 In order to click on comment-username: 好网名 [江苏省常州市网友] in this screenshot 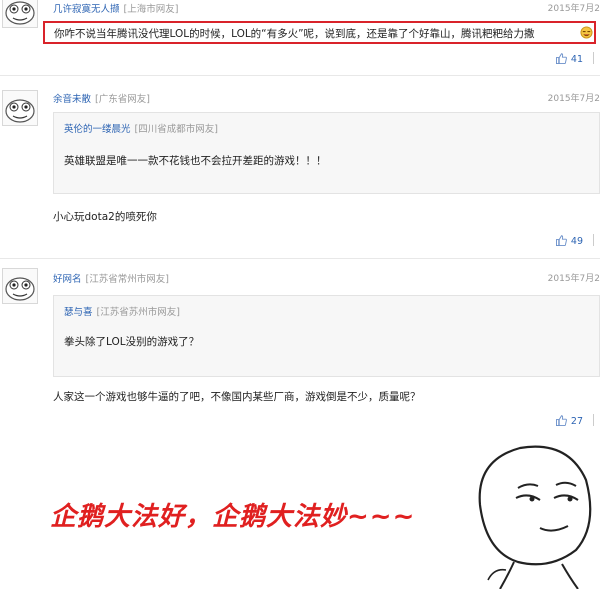, I will do `click(111, 278)`.